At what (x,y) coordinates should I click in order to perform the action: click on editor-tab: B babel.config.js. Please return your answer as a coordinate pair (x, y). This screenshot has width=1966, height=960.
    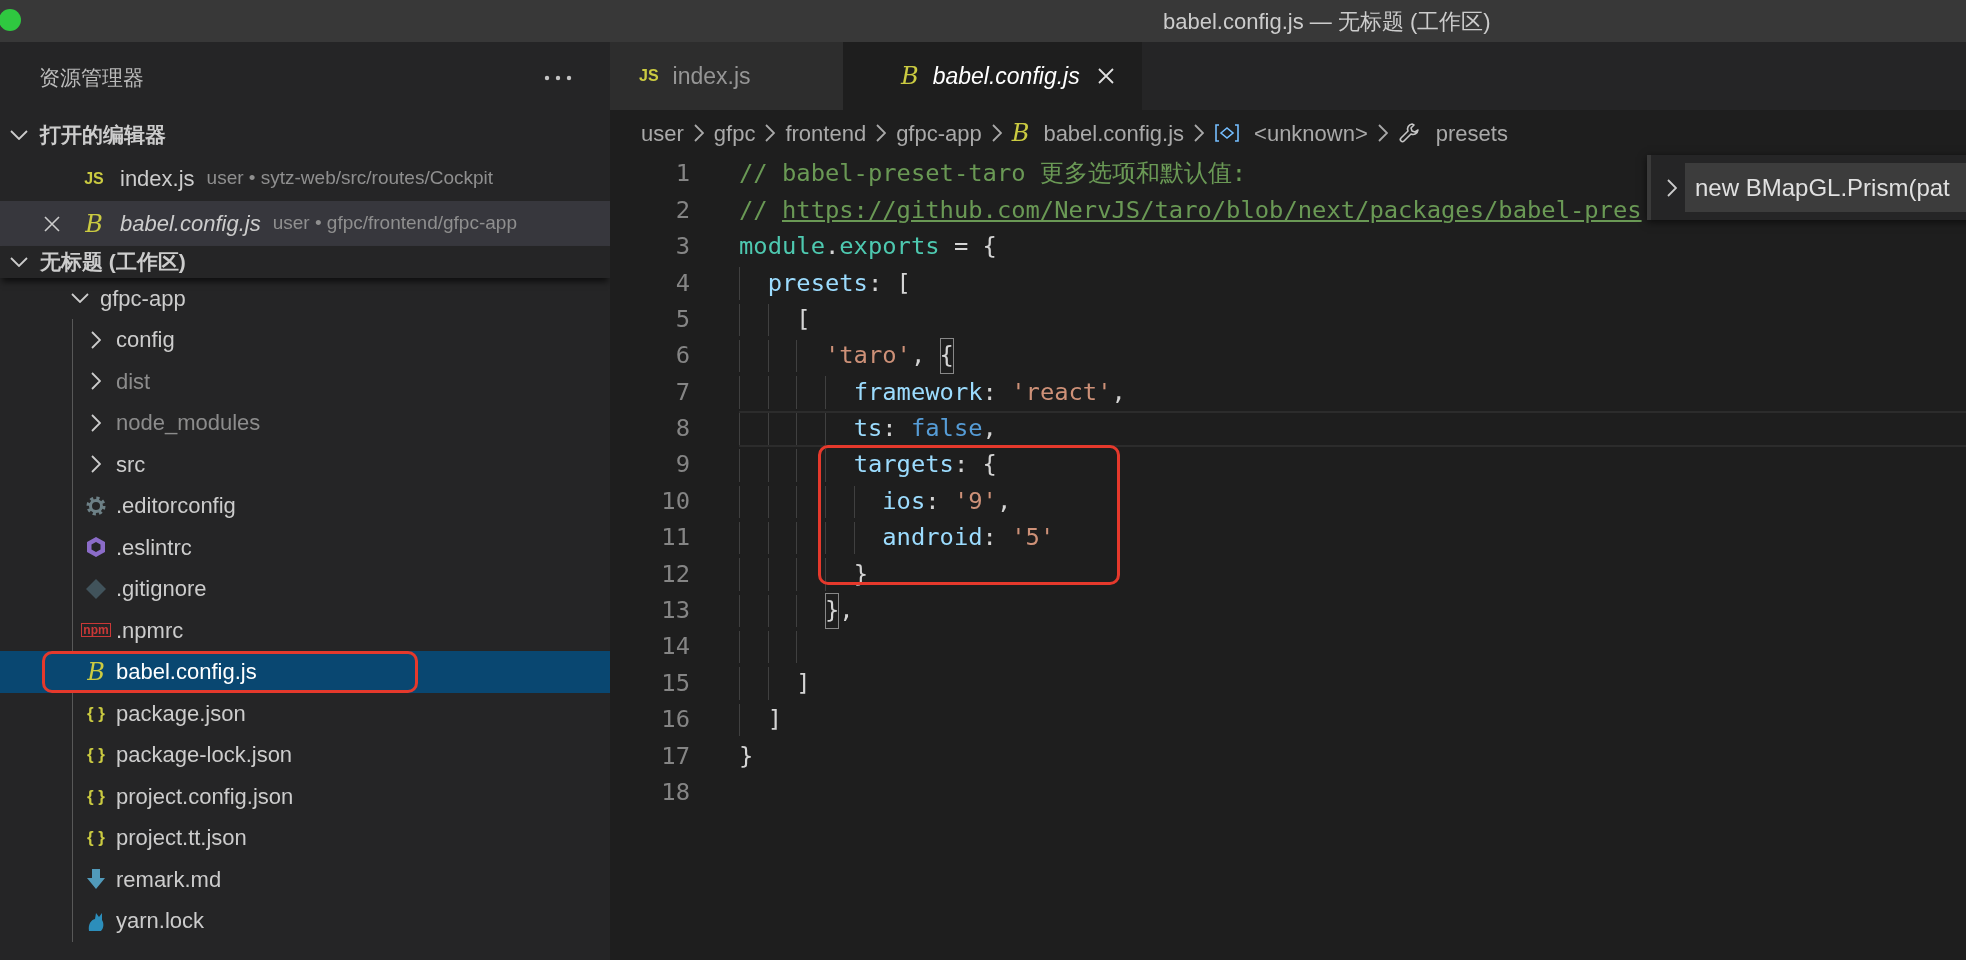
    Looking at the image, I should click on (992, 76).